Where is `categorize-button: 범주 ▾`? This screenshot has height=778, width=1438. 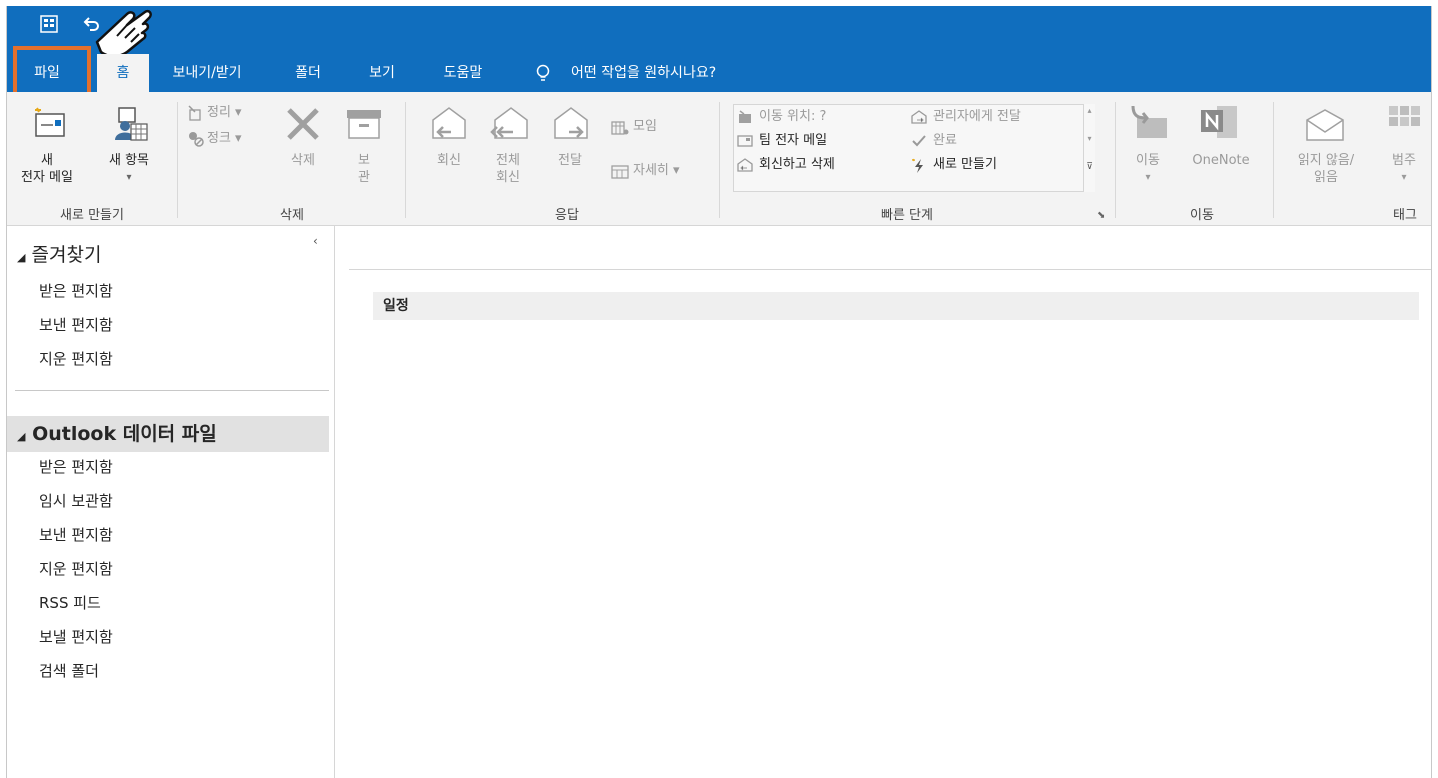
categorize-button: 범주 ▾ is located at coordinates (1404, 169).